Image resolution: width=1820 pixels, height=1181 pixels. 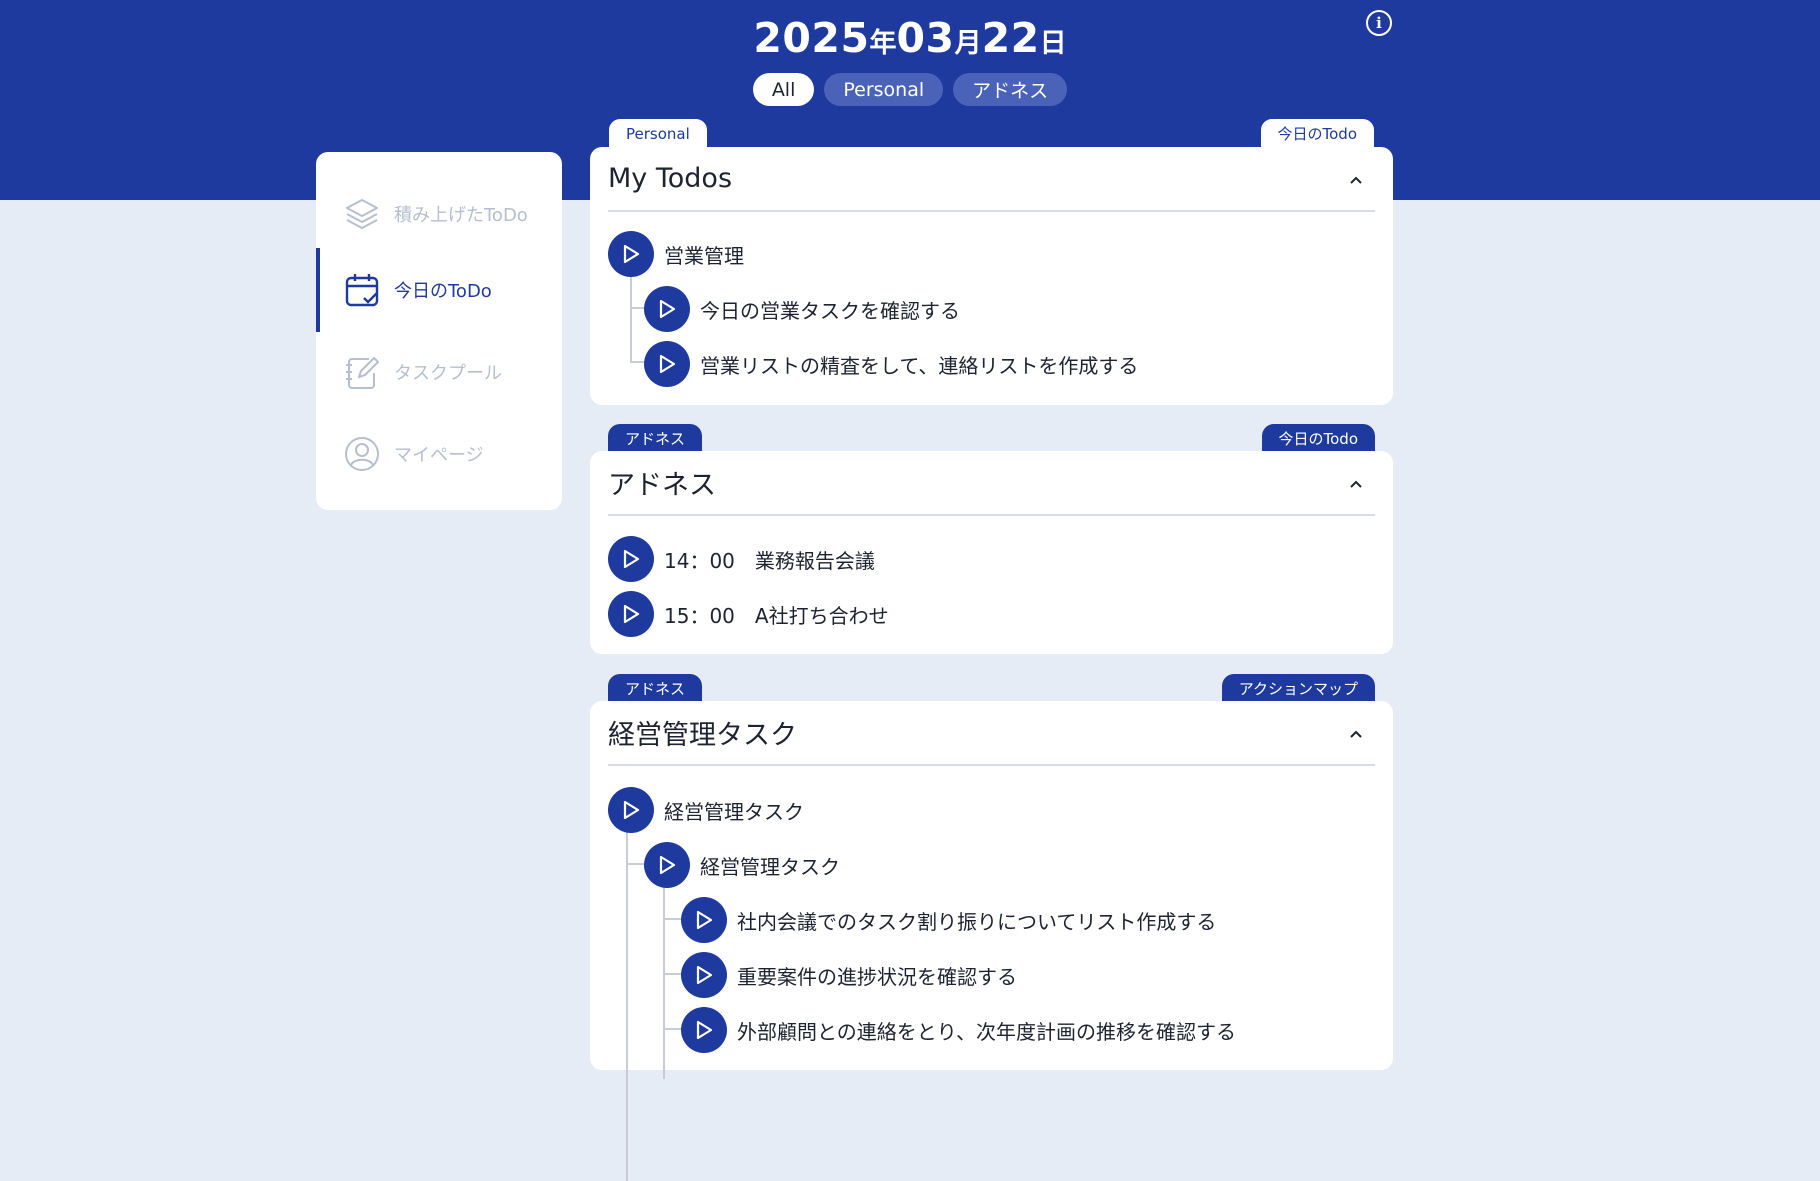 I want to click on filter-tabs: All Personal アドネス, so click(x=910, y=89).